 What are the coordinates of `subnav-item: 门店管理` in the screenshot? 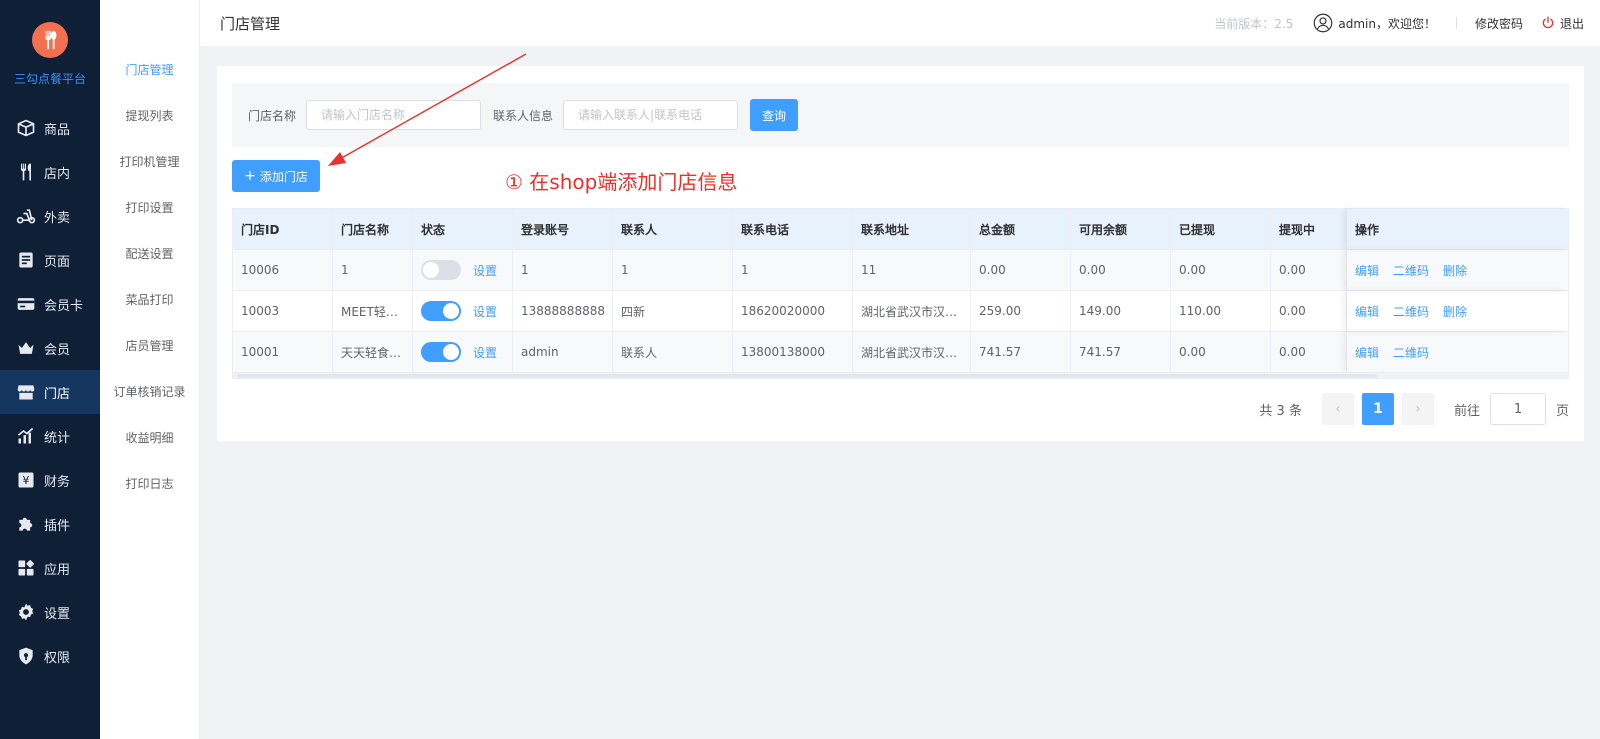 It's located at (149, 69).